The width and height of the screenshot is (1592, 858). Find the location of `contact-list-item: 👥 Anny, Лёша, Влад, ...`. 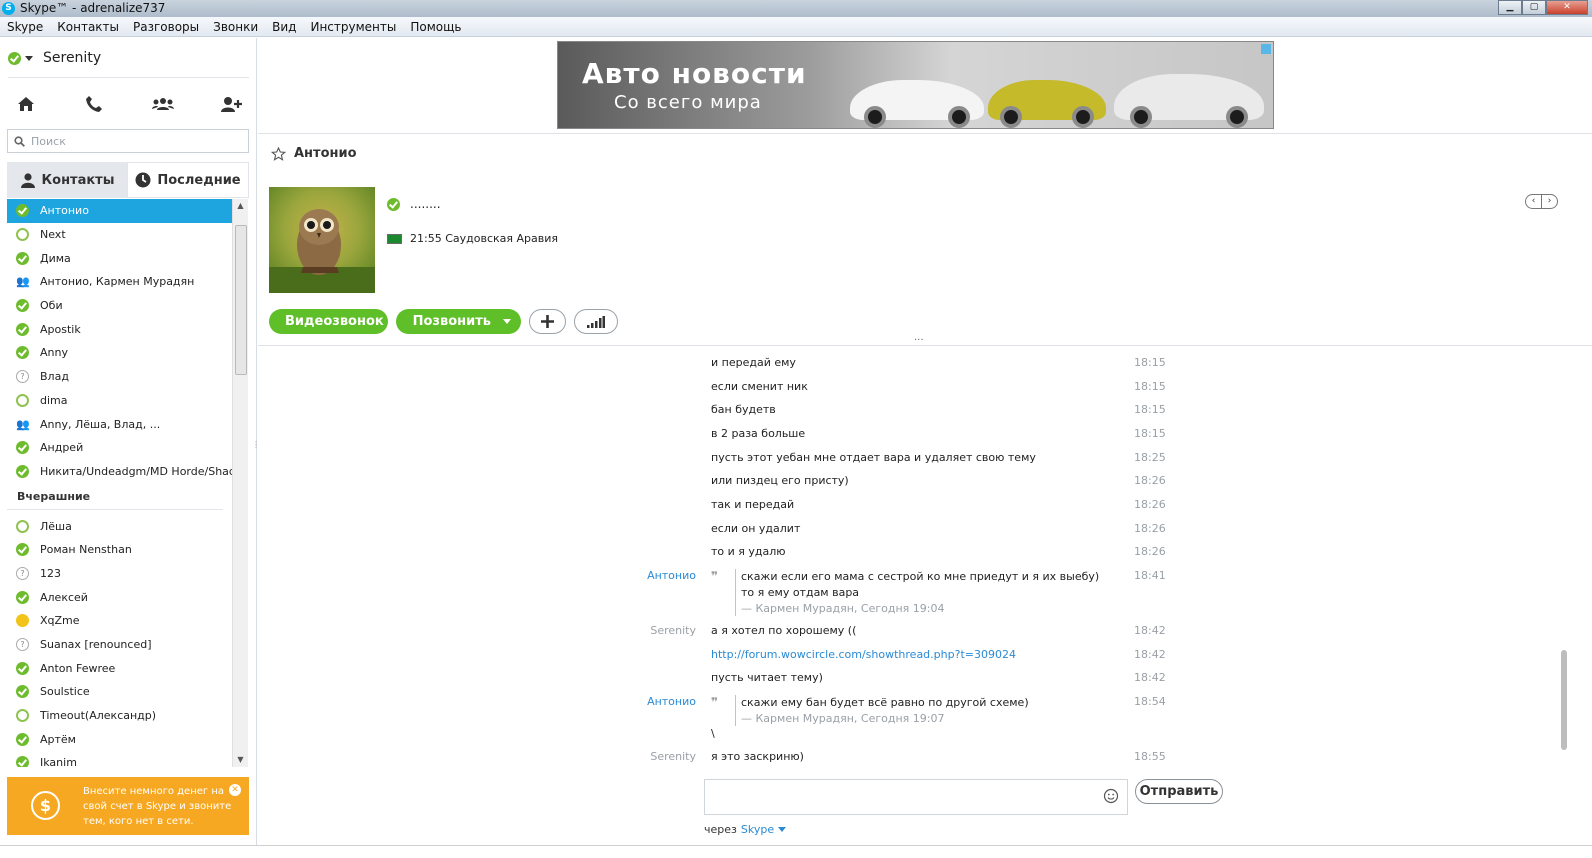

contact-list-item: 👥 Anny, Лёша, Влад, ... is located at coordinates (120, 424).